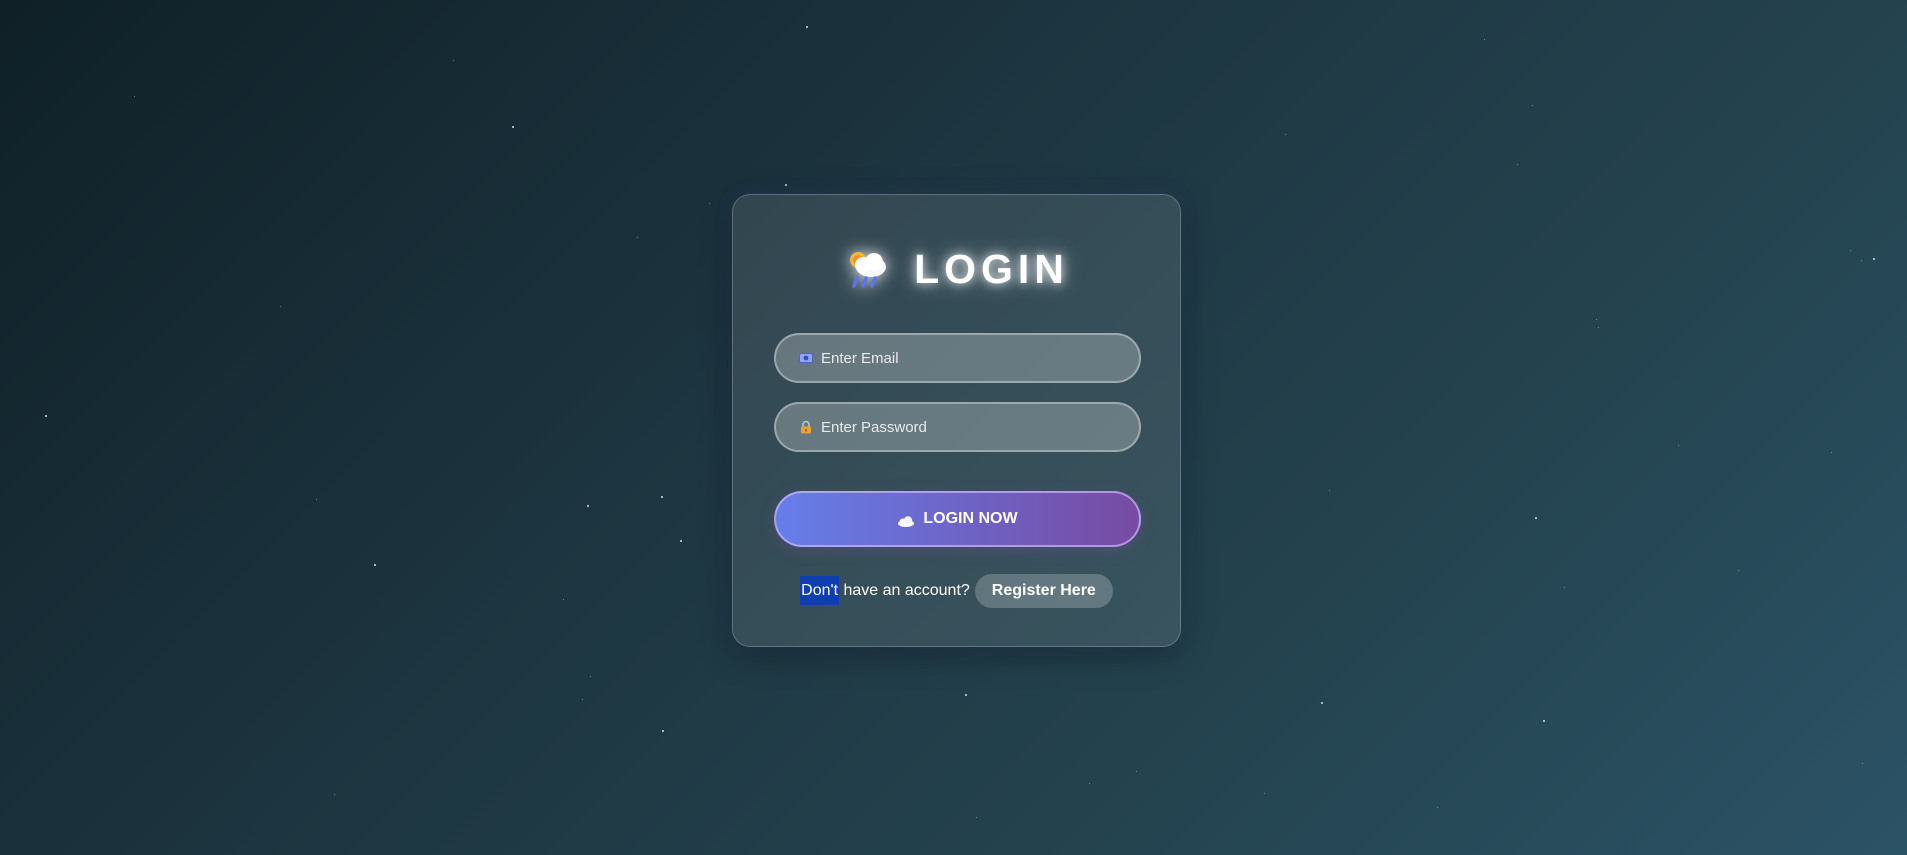  What do you see at coordinates (868, 269) in the screenshot?
I see `cloud-sun-rain-icon` at bounding box center [868, 269].